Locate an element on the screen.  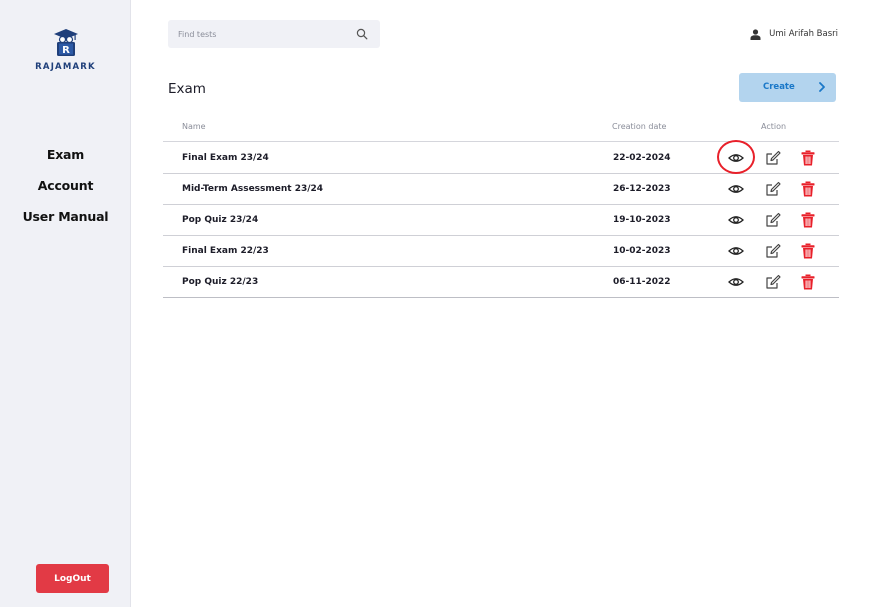
user-name: Umi Arifah Basri is located at coordinates (803, 34).